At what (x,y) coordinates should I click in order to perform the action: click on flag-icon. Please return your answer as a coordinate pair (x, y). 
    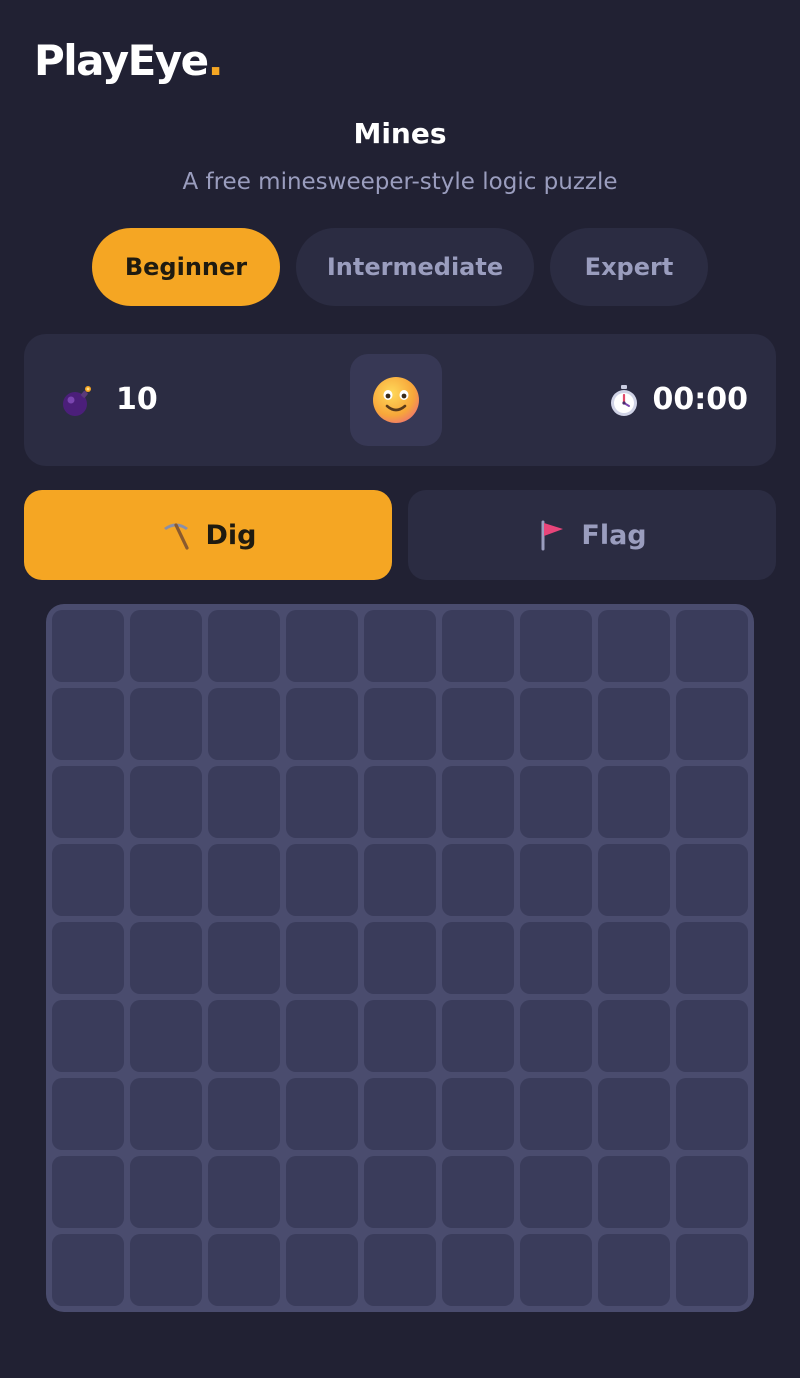
    Looking at the image, I should click on (552, 535).